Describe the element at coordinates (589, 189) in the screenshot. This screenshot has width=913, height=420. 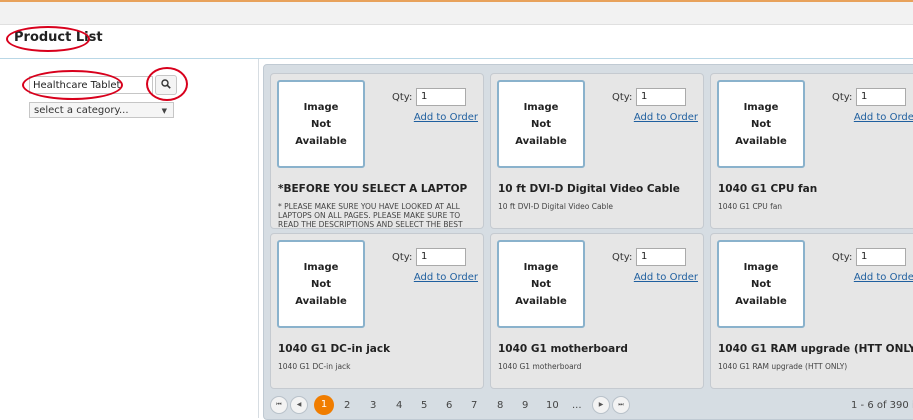
I see `product-name: 10 ft DVI-D Digital Video Cable` at that location.